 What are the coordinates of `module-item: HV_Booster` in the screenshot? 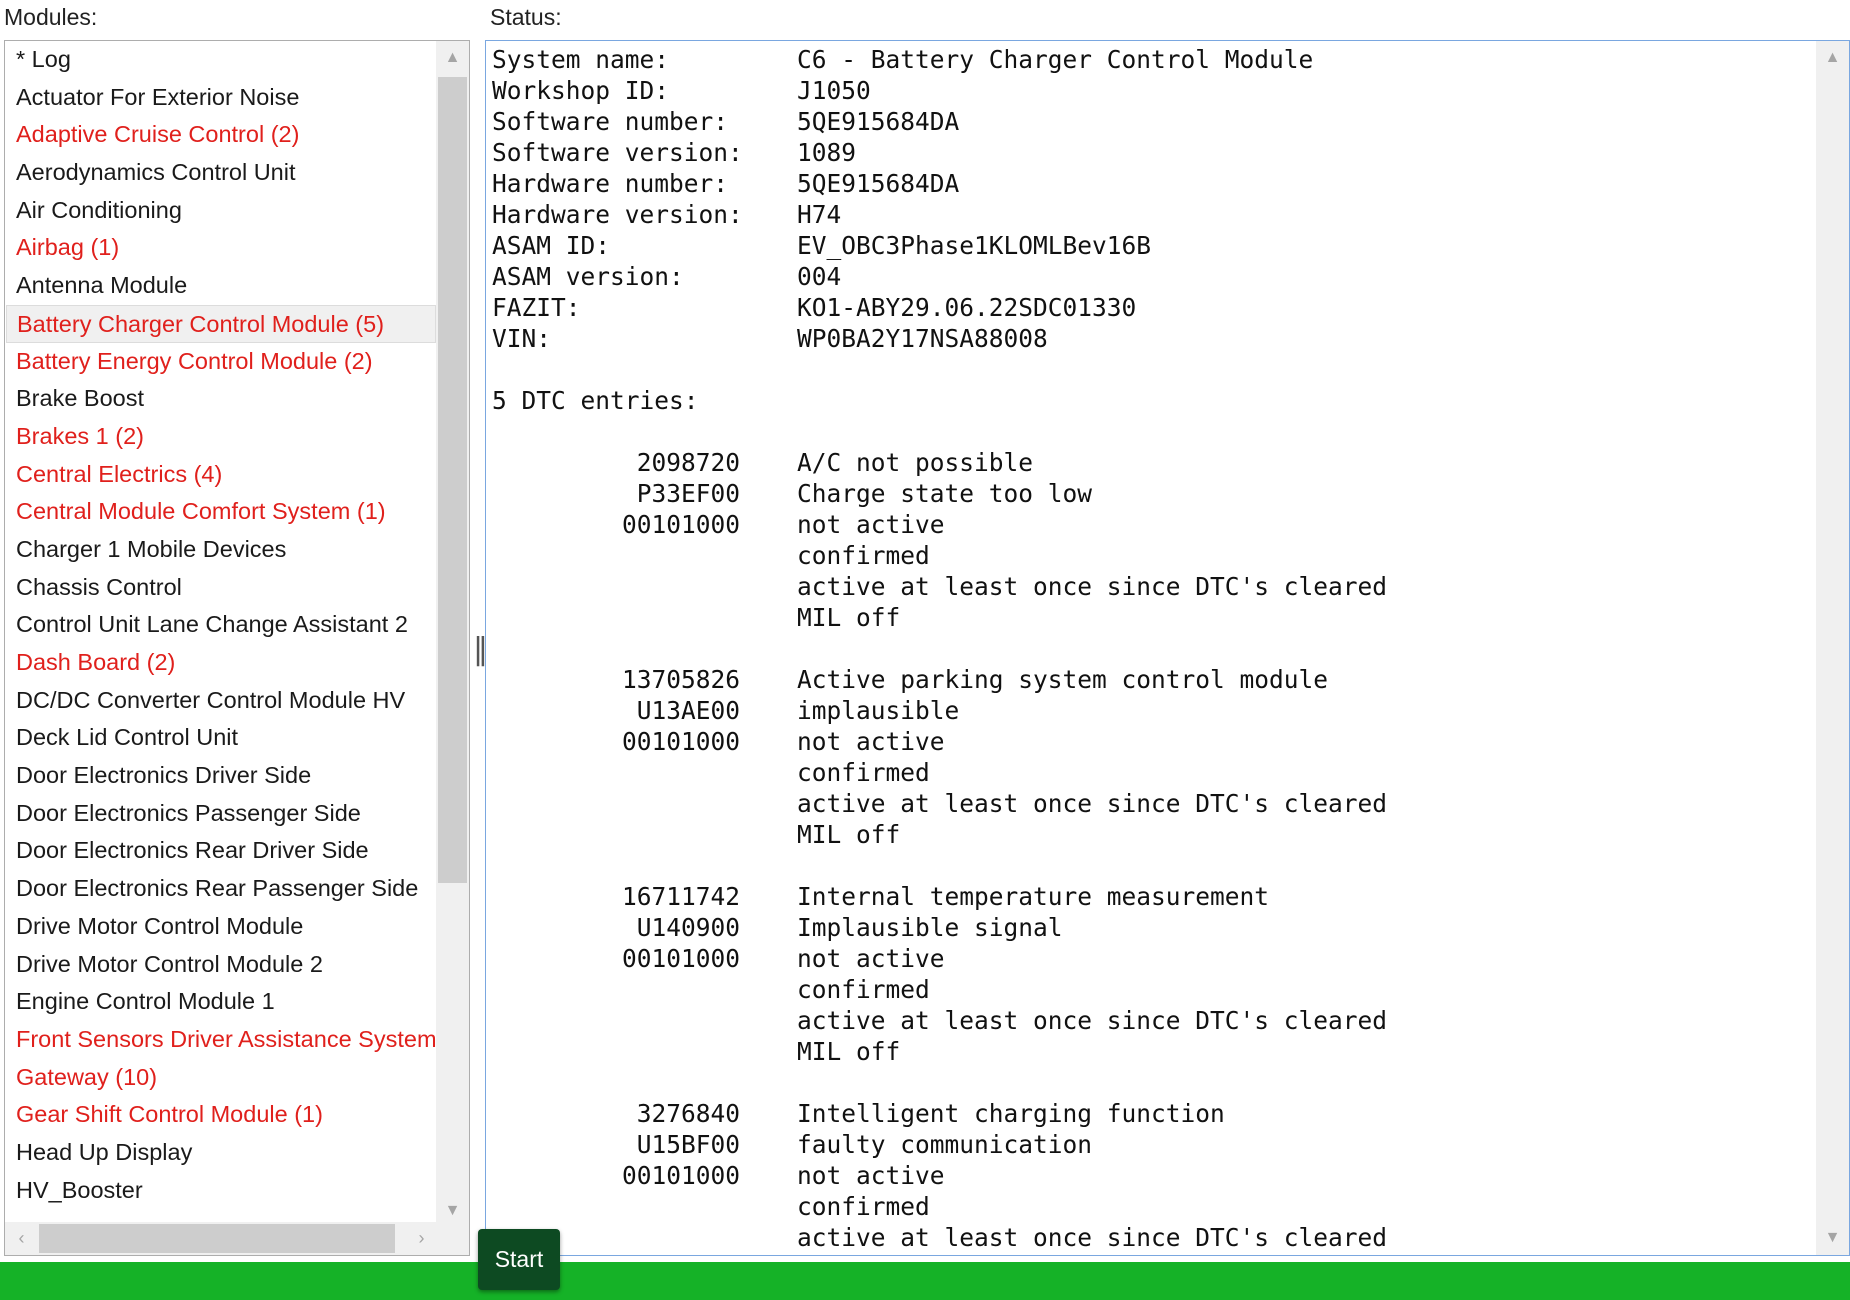 It's located at (222, 1191).